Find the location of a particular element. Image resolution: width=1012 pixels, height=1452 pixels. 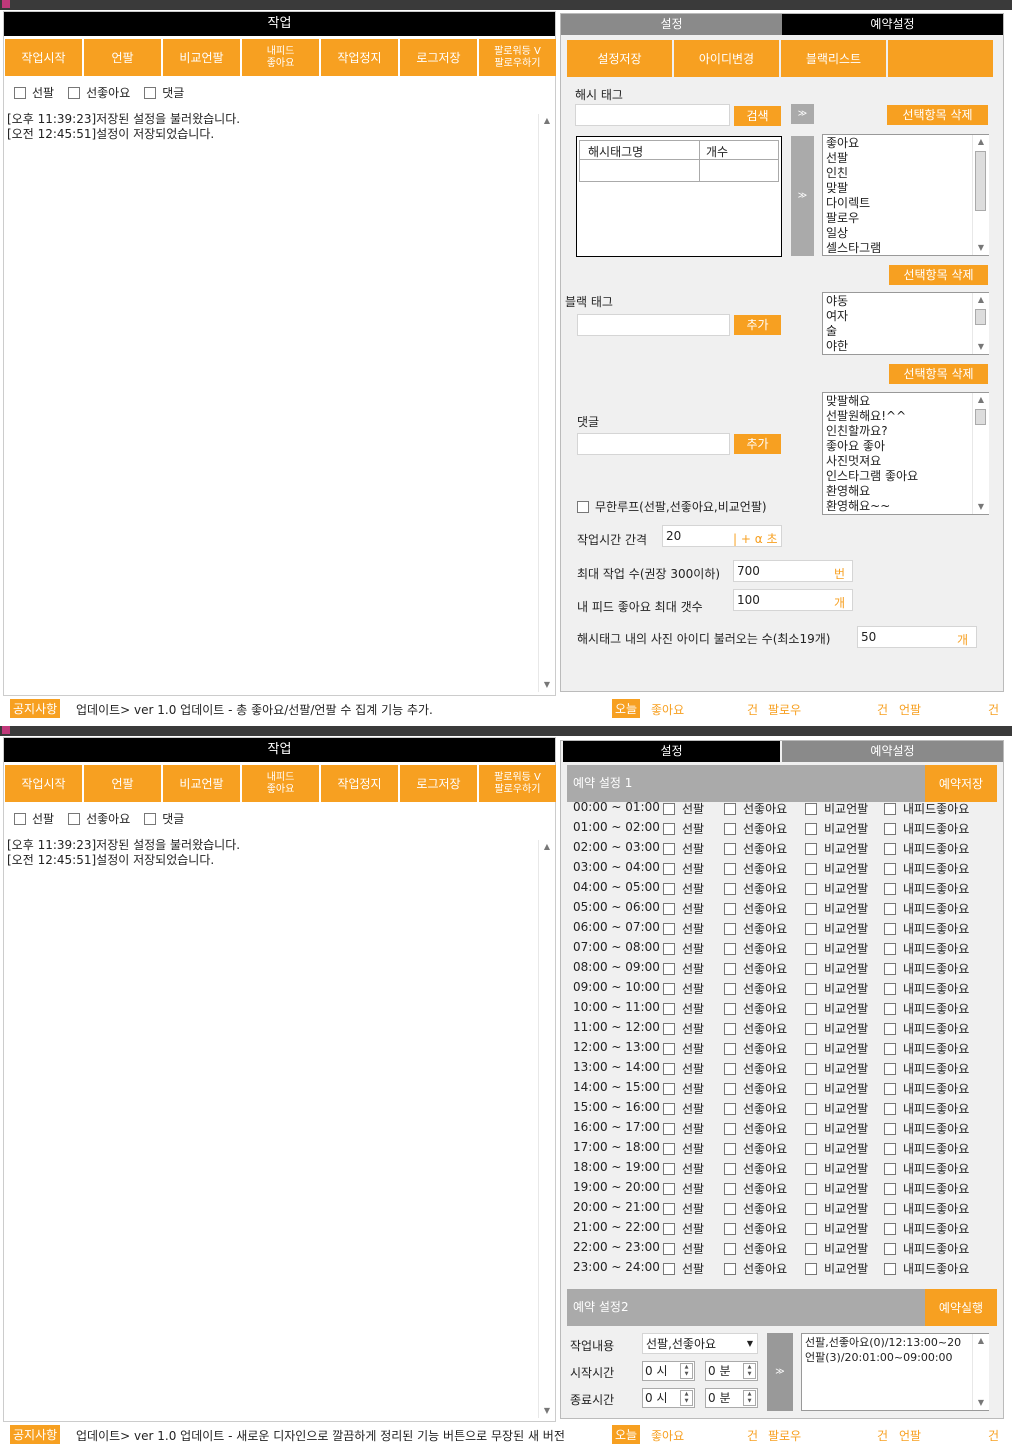

content-select: 선팔,선좋아요 ▼ is located at coordinates (700, 1343).